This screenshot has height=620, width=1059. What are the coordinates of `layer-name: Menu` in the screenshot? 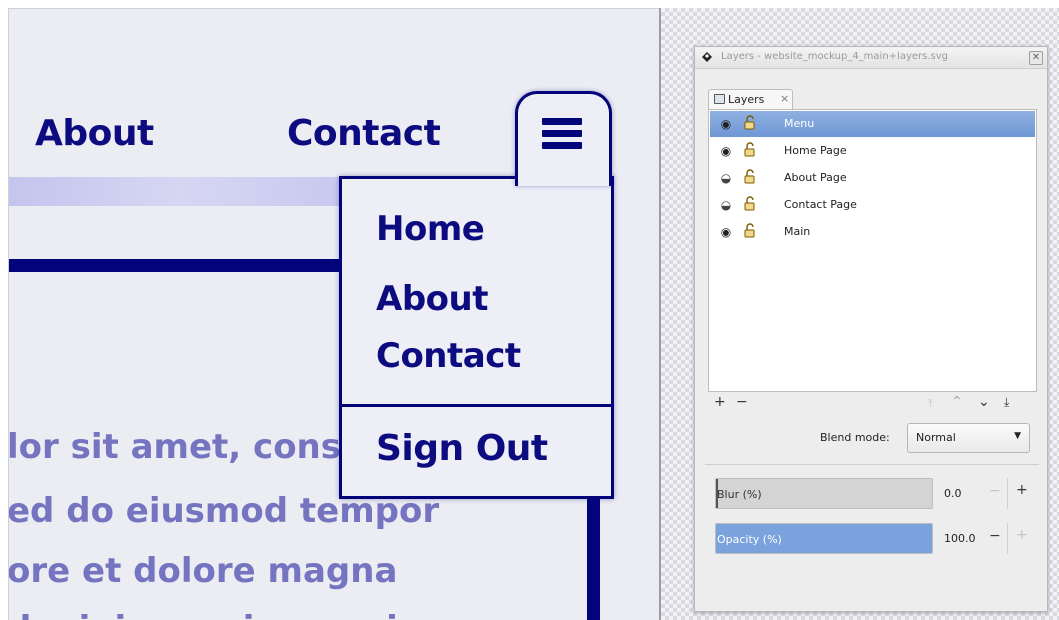 It's located at (799, 123).